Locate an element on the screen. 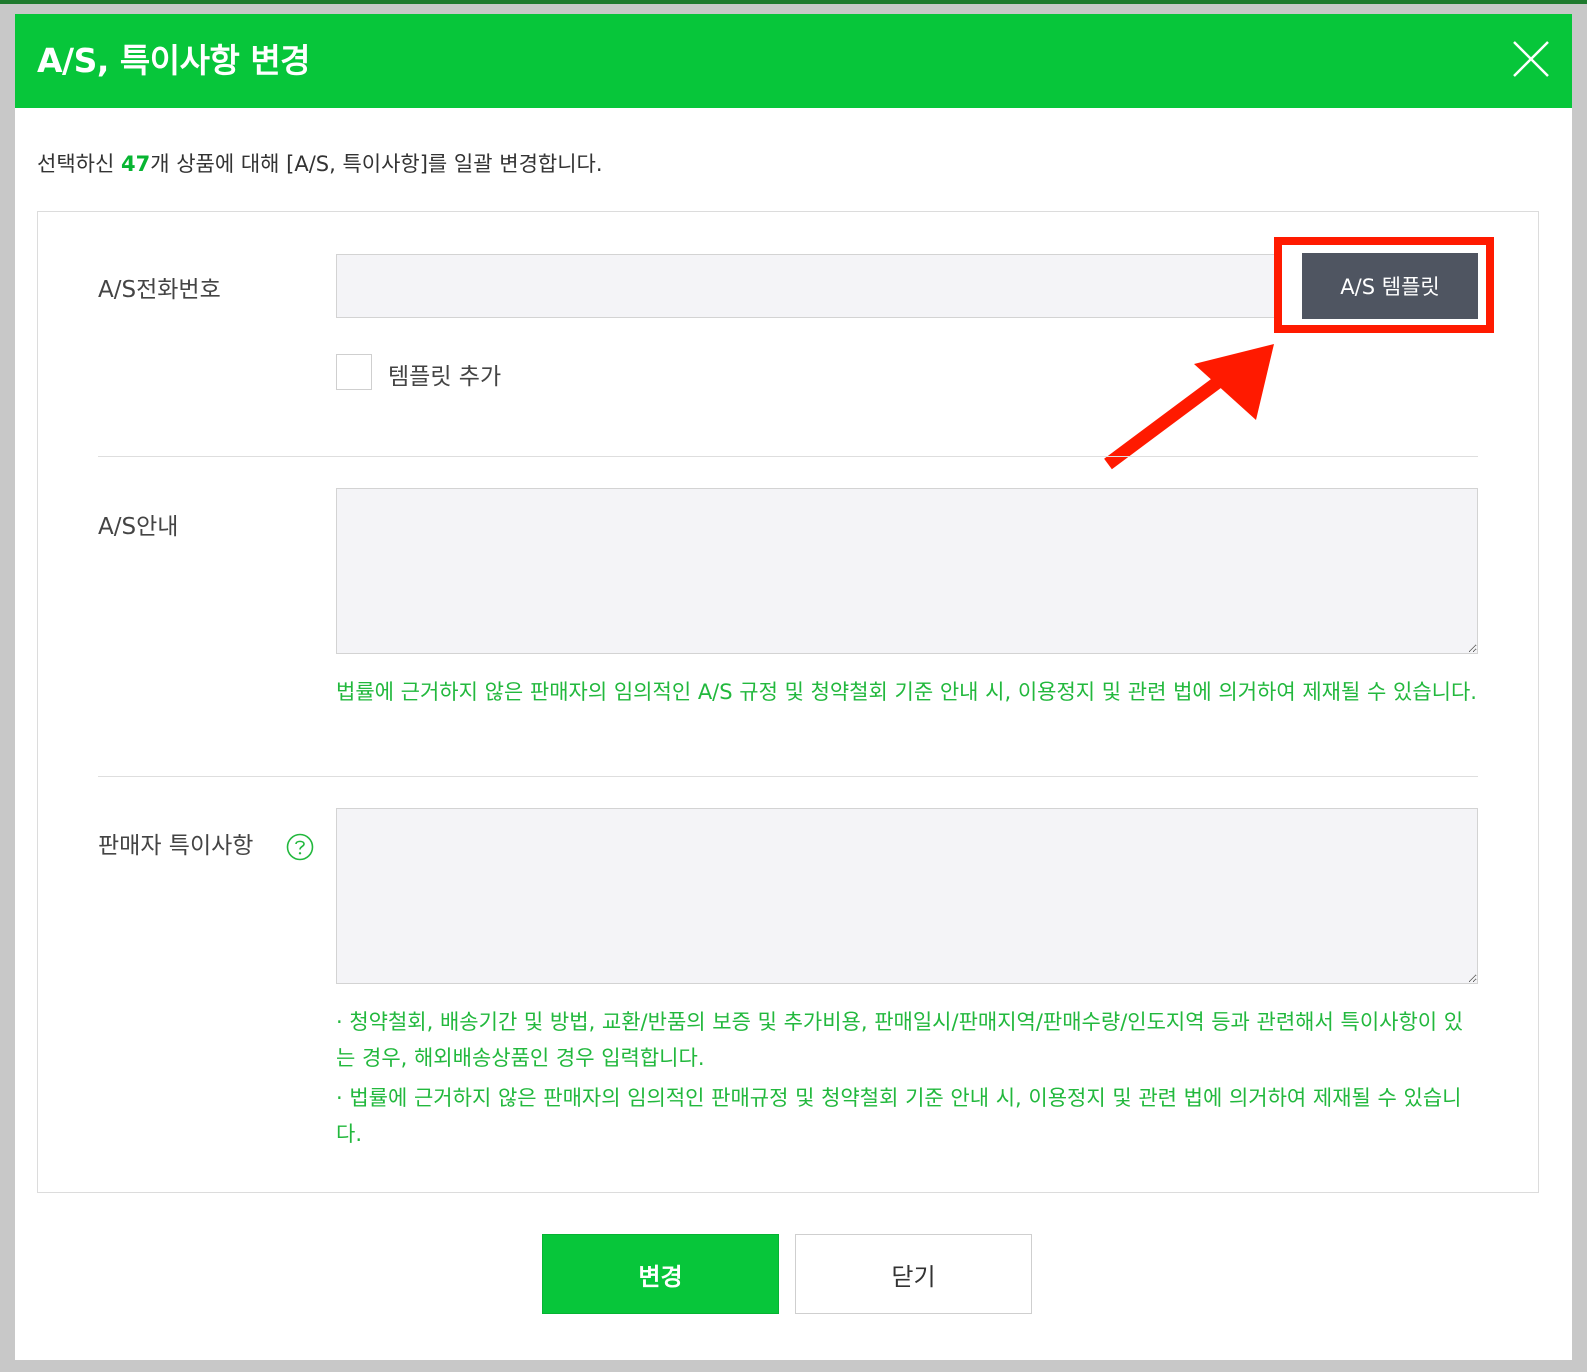  dialog-title: A/S, 특이사항 변경 is located at coordinates (174, 60).